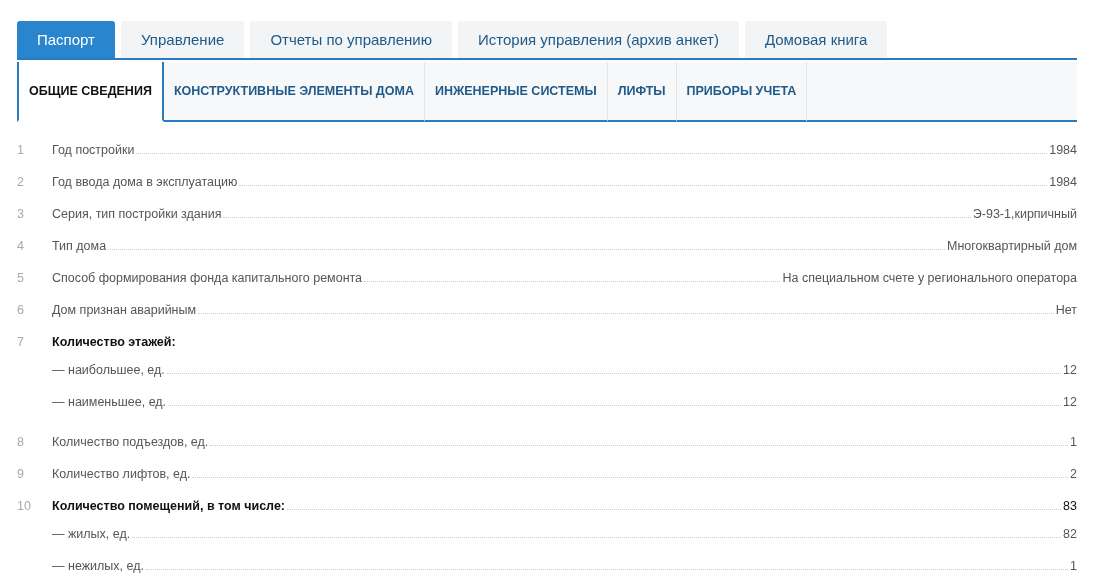 This screenshot has width=1109, height=588. I want to click on field-value: Э-93-1,кирпичный, so click(1024, 214).